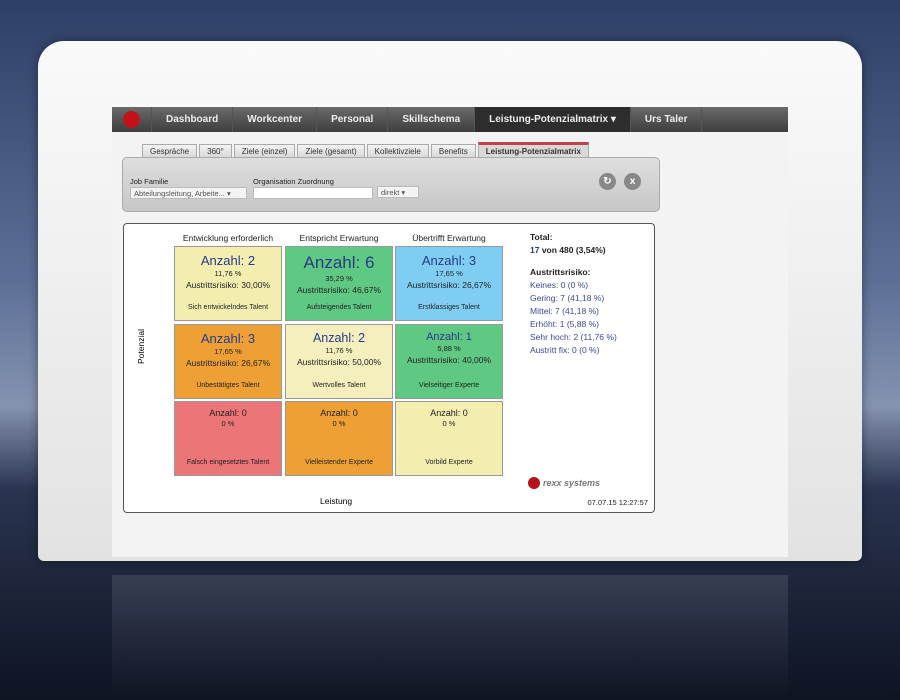  I want to click on cell-risk: Austrittsrisiko: 50,00%, so click(339, 362).